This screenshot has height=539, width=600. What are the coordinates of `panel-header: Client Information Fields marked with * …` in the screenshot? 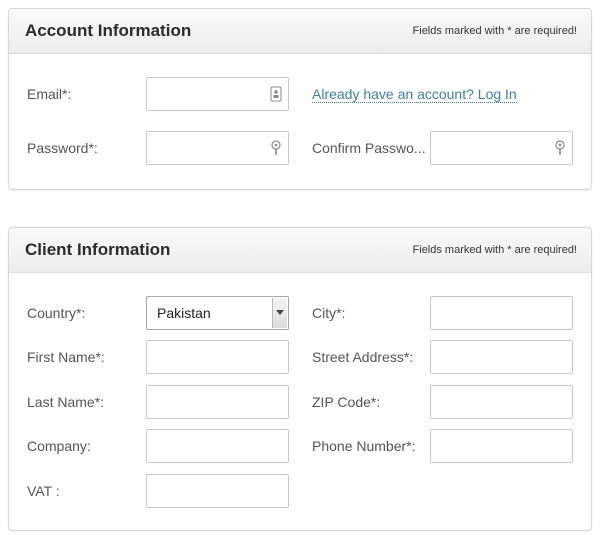 It's located at (300, 250).